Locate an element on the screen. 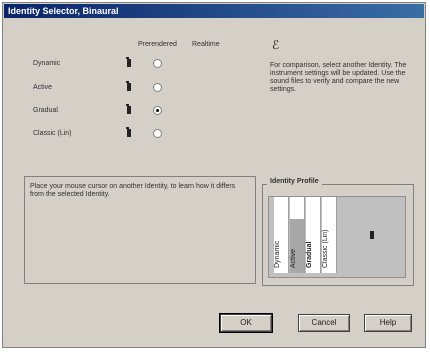 This screenshot has width=430, height=352. identity-profile-title: Identity Profile is located at coordinates (294, 181).